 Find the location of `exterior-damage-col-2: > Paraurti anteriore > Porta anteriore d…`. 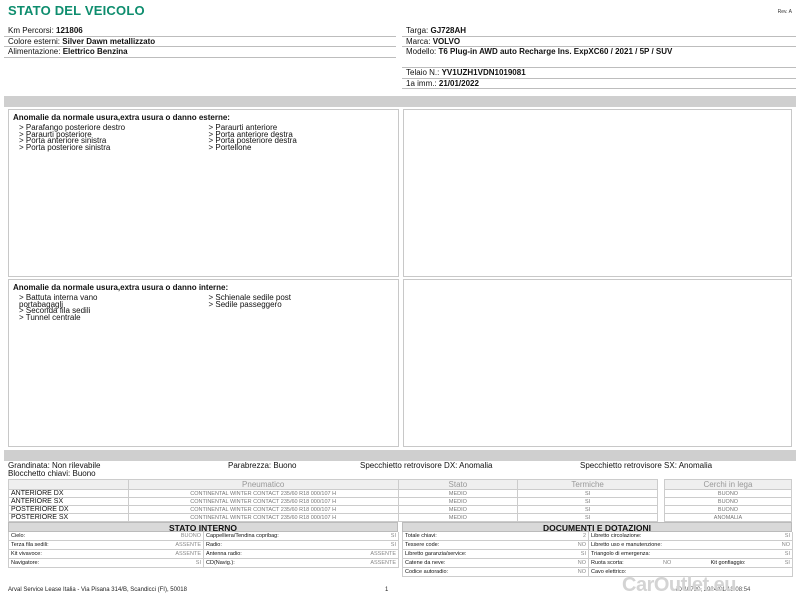

exterior-damage-col-2: > Paraurti anteriore > Porta anteriore d… is located at coordinates (303, 138).